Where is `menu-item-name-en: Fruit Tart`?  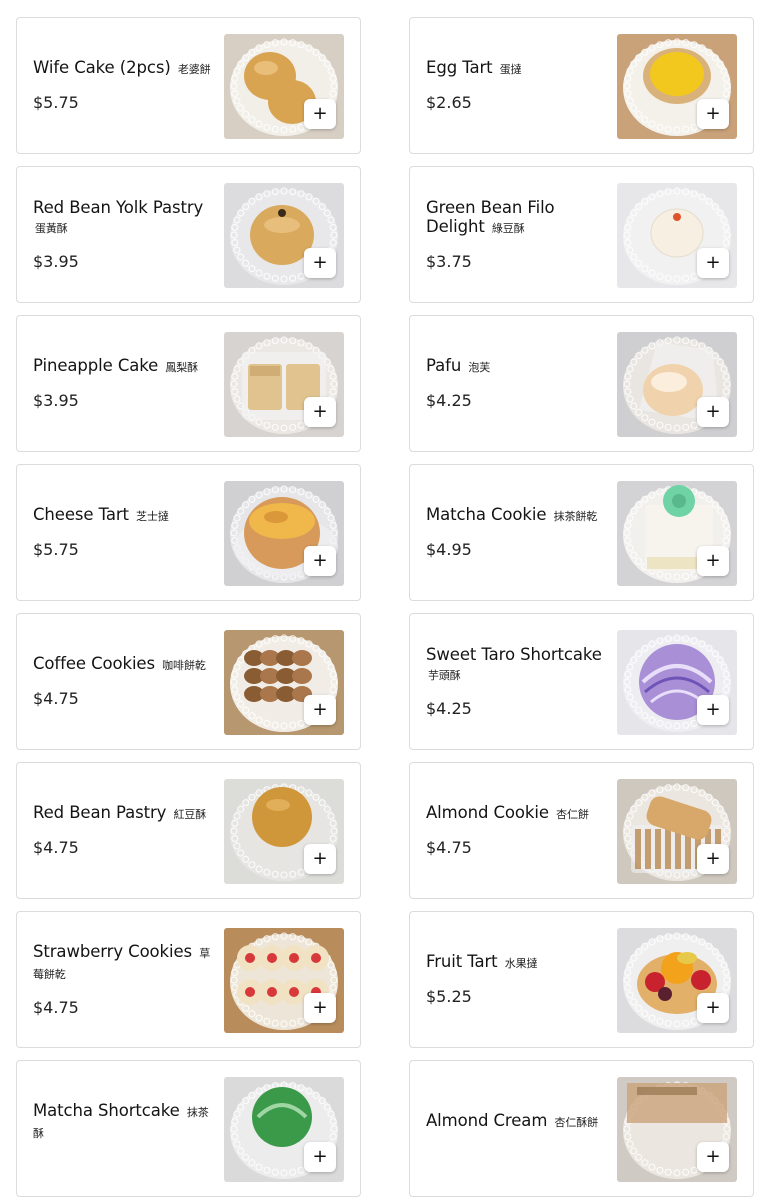
menu-item-name-en: Fruit Tart is located at coordinates (462, 961).